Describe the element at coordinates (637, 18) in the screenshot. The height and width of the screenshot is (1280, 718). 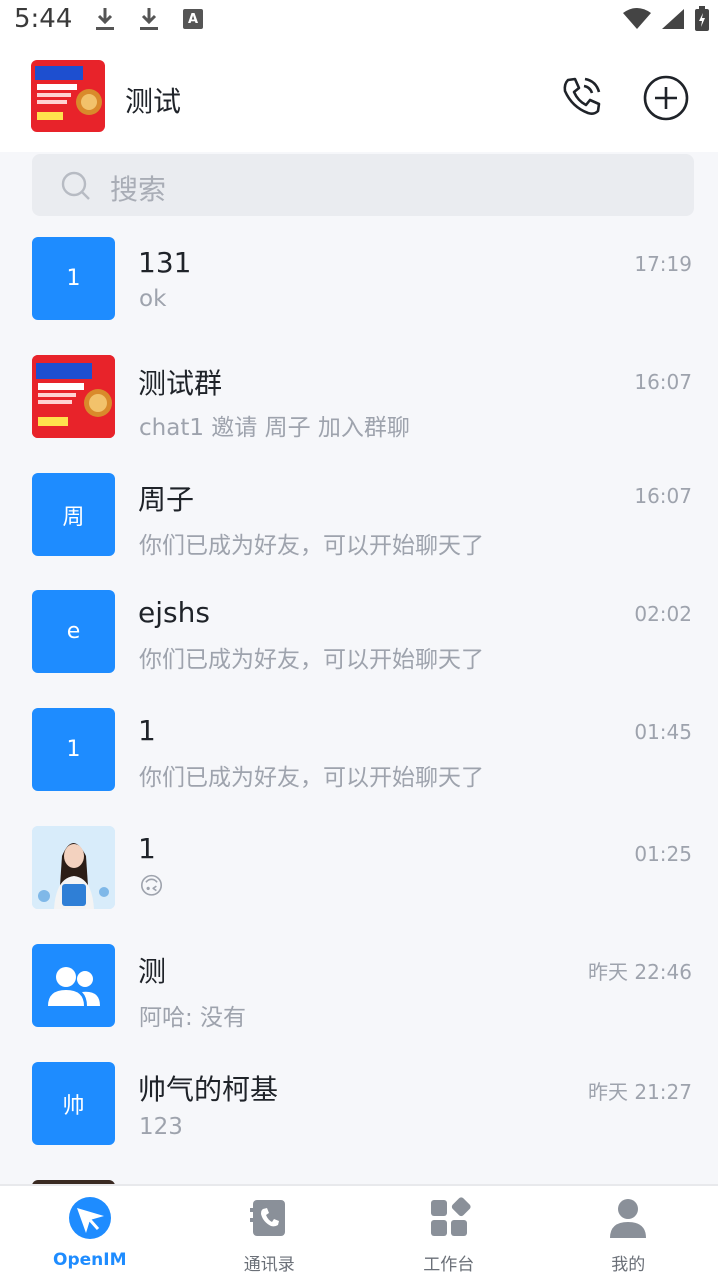
I see `wifi-icon` at that location.